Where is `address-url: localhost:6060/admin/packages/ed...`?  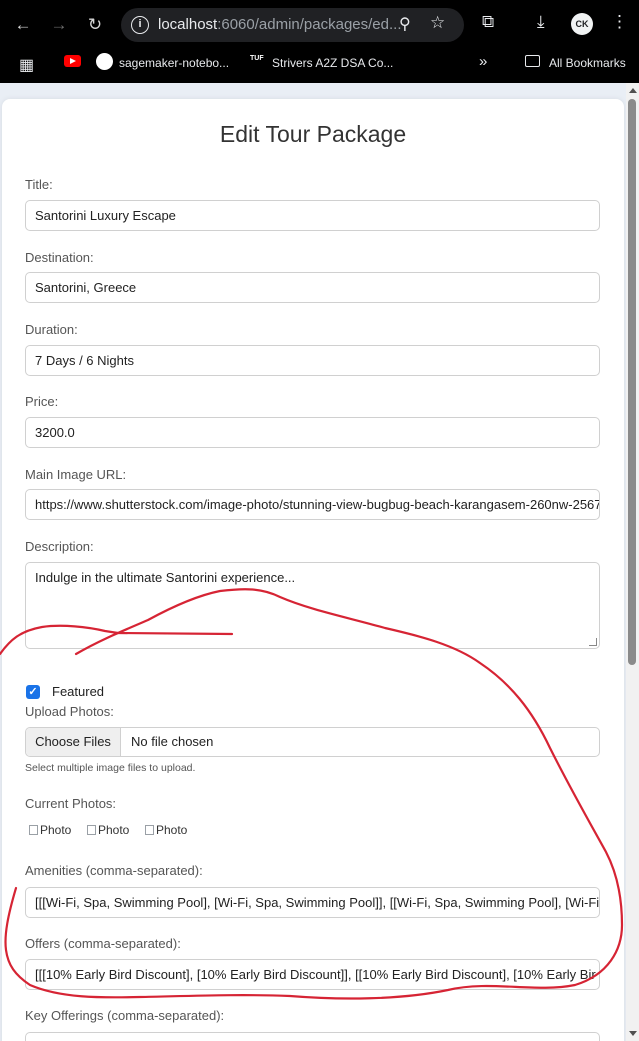 address-url: localhost:6060/admin/packages/ed... is located at coordinates (280, 24).